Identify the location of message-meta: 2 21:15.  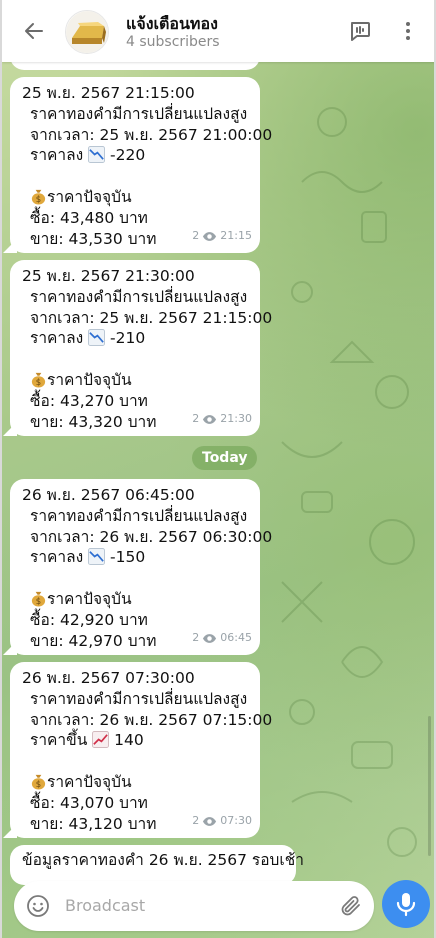
(222, 236).